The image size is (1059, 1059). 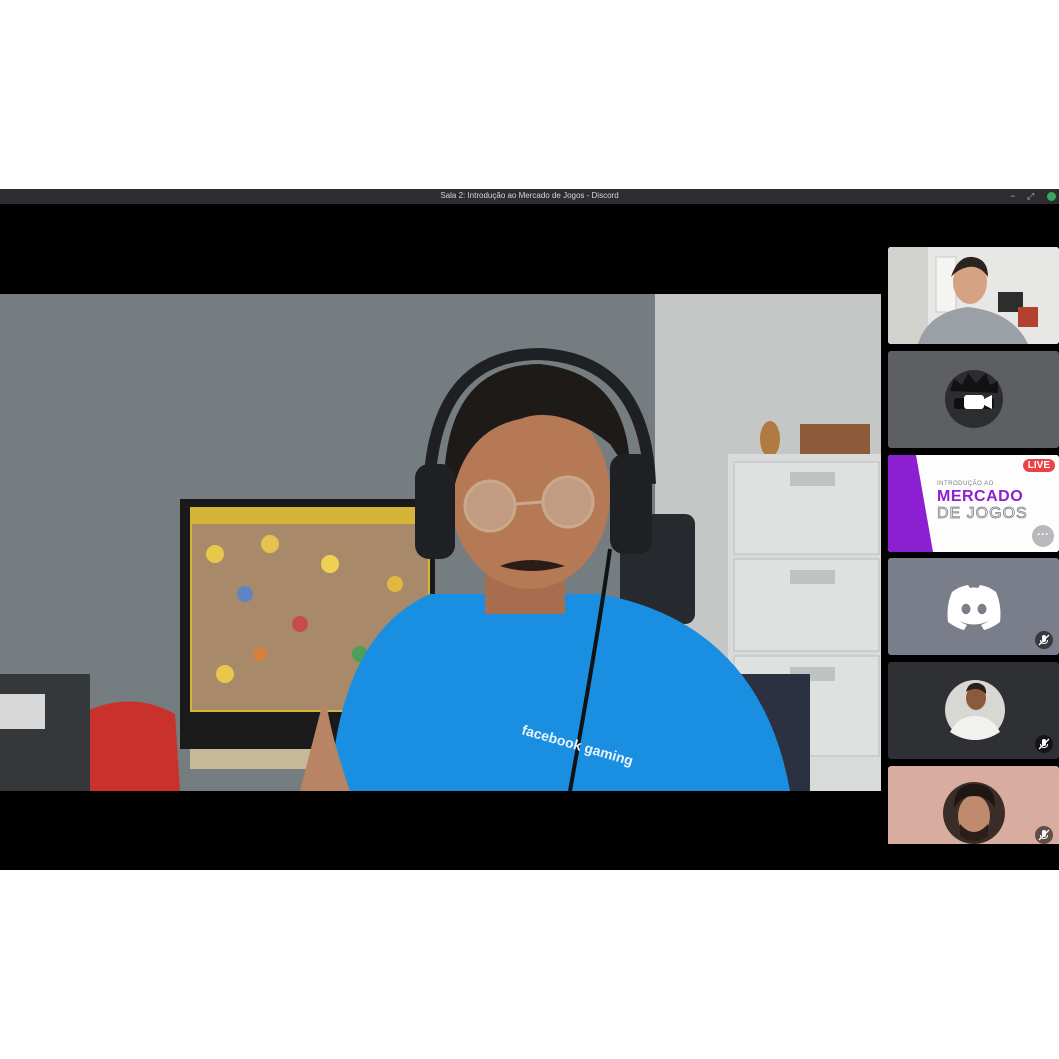 What do you see at coordinates (982, 514) in the screenshot?
I see `banner-title-line2: DE JOGOS` at bounding box center [982, 514].